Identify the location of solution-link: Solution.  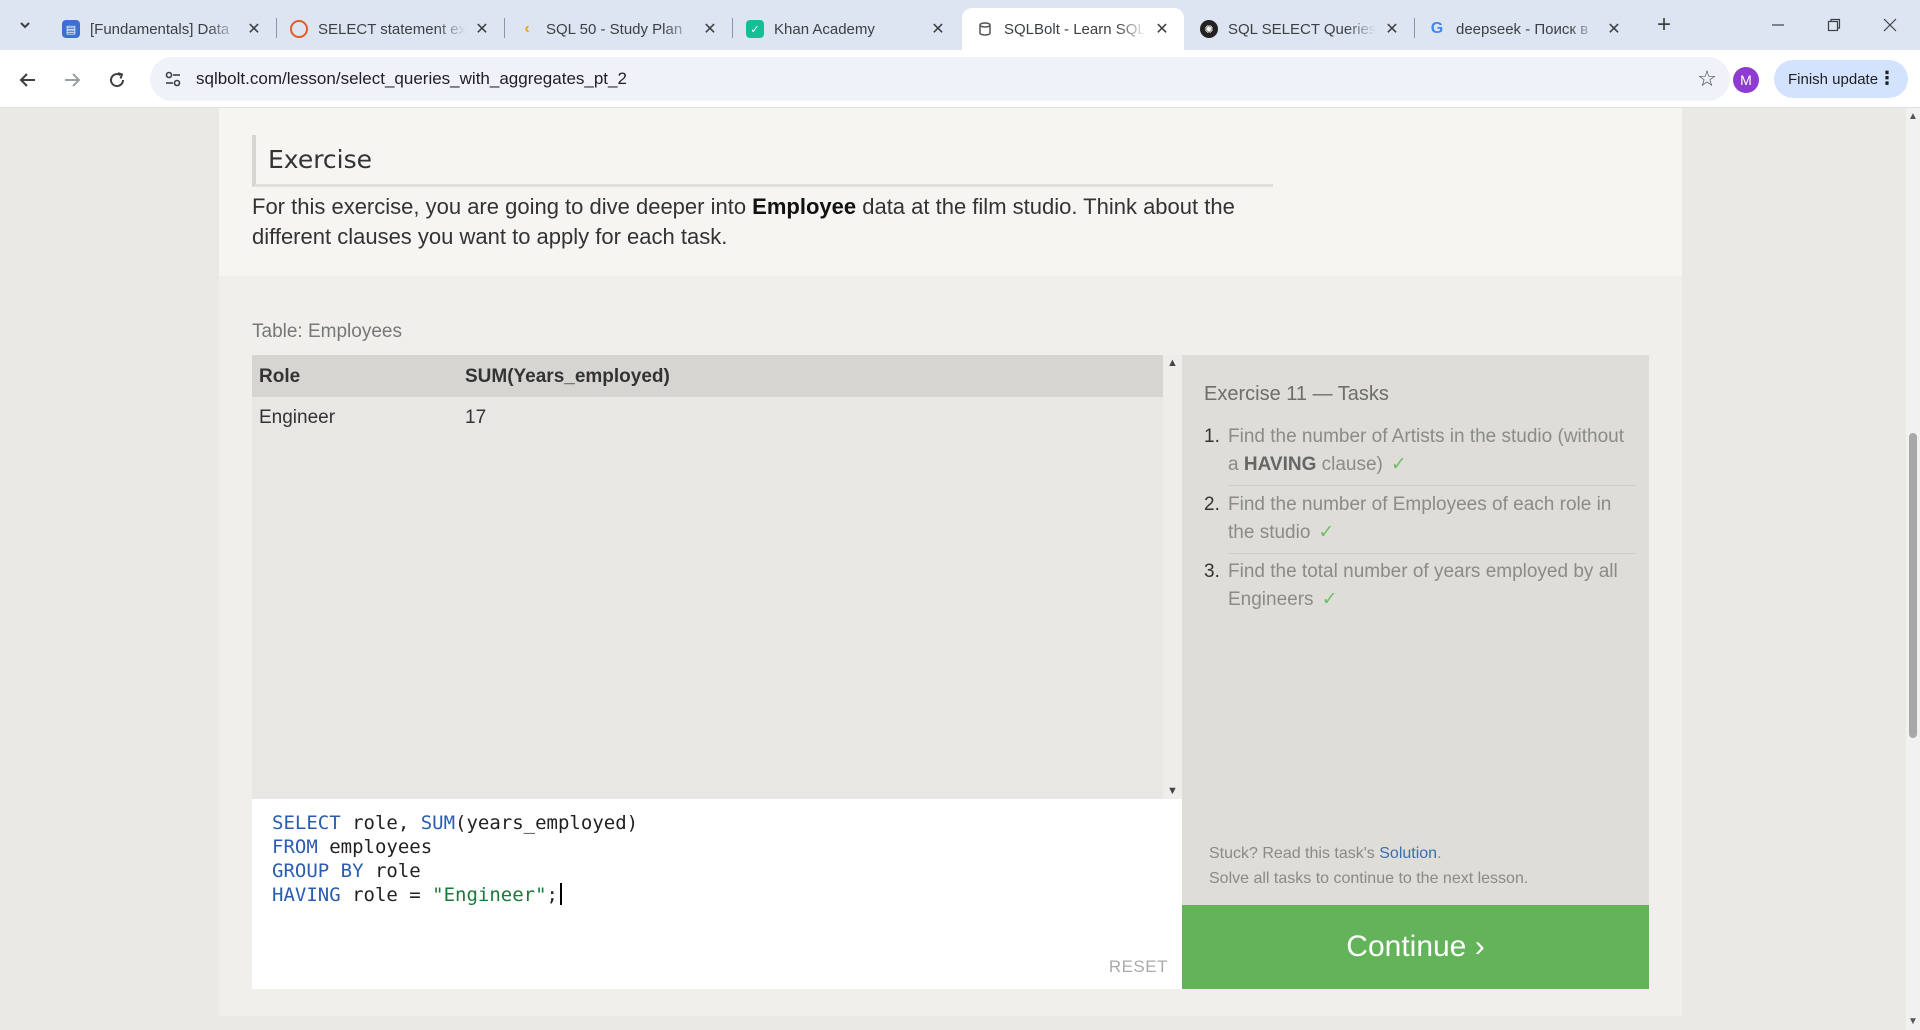
(1408, 853).